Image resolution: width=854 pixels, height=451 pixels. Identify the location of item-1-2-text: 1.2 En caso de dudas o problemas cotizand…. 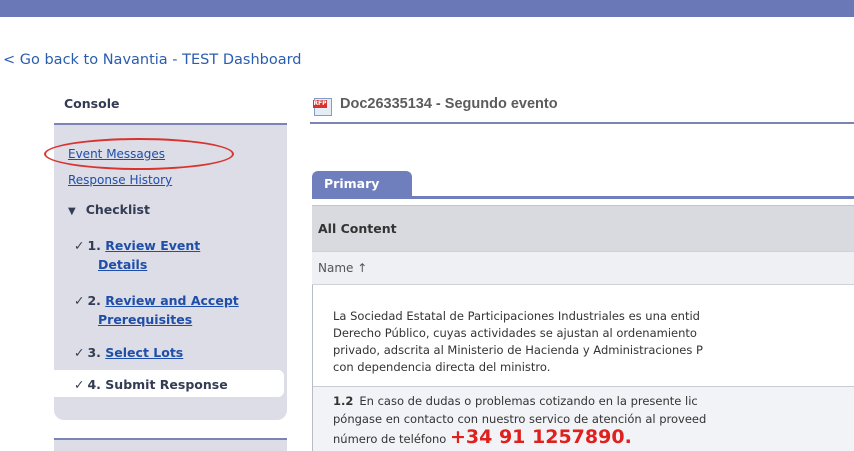
(520, 410).